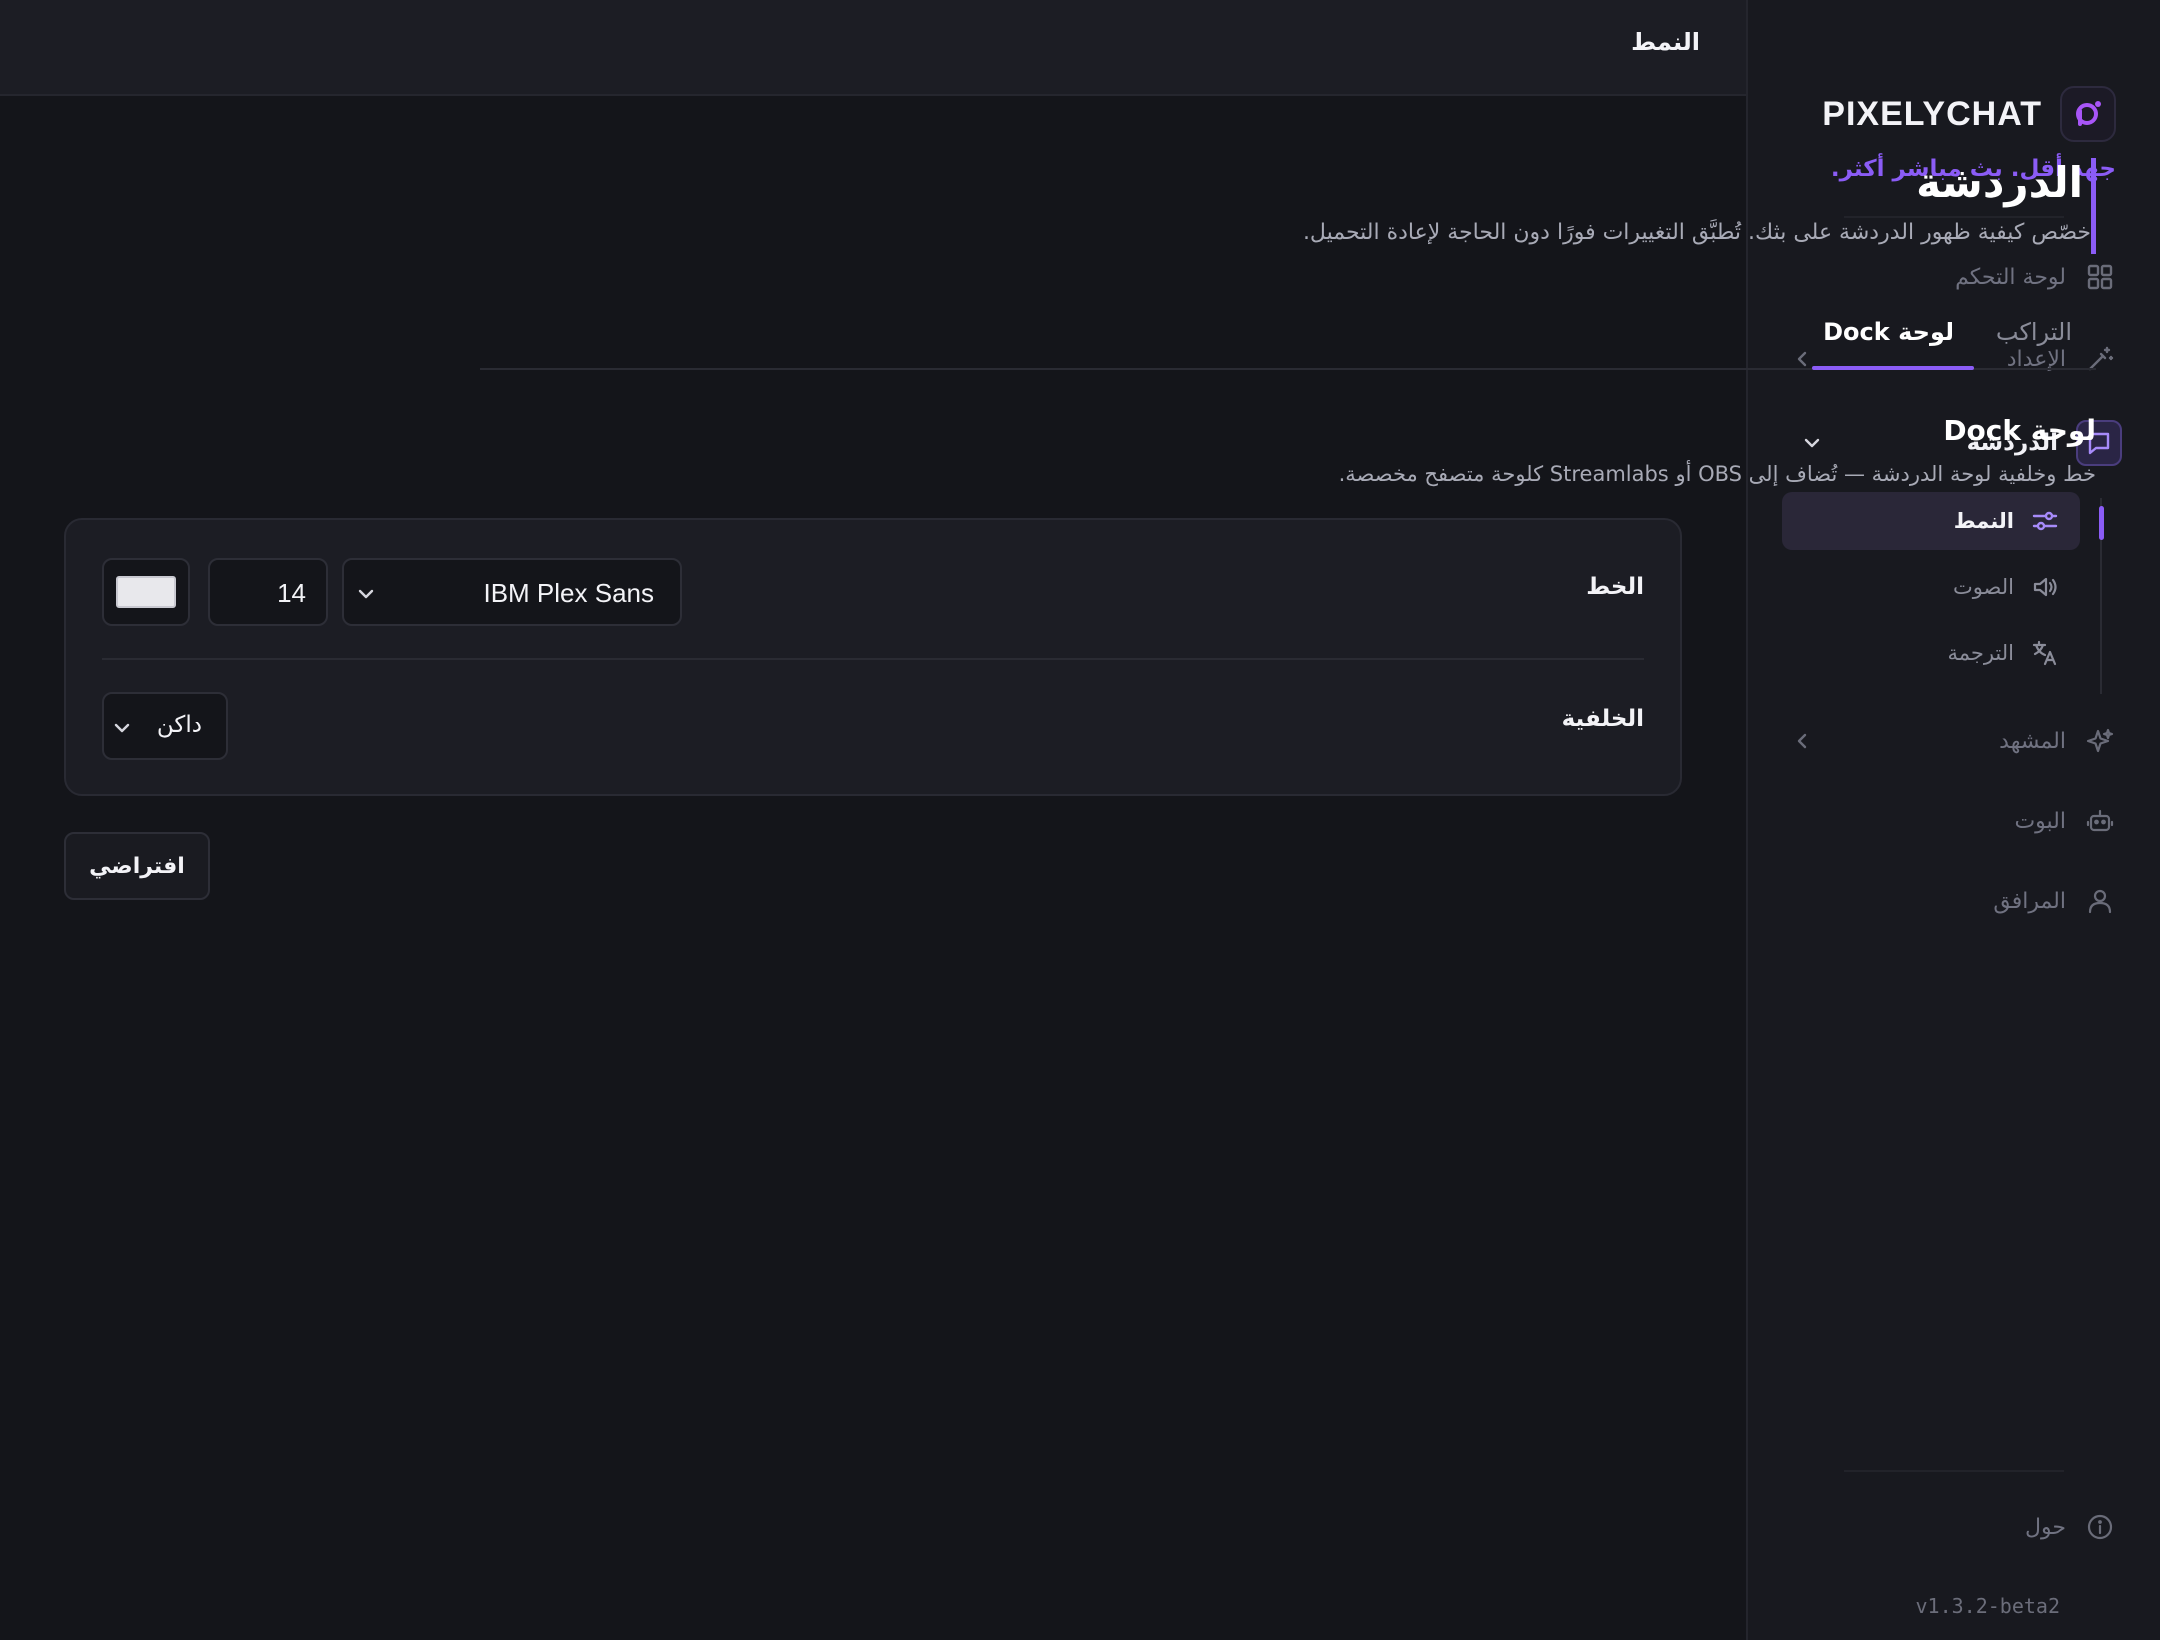 The height and width of the screenshot is (1640, 2160). What do you see at coordinates (137, 866) in the screenshot?
I see `reset-default-button: افتراضي` at bounding box center [137, 866].